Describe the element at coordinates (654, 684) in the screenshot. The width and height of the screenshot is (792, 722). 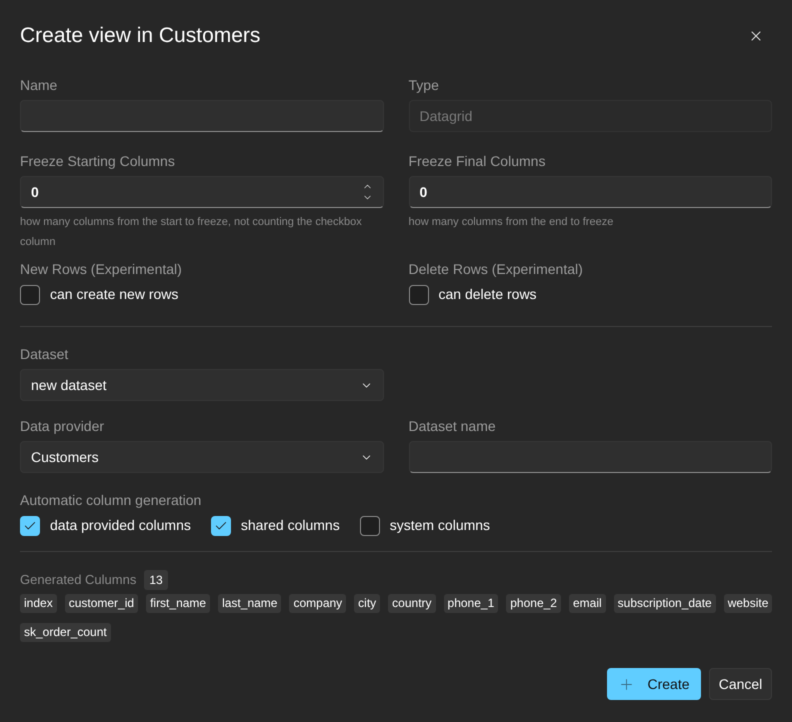
I see `create-button: Create` at that location.